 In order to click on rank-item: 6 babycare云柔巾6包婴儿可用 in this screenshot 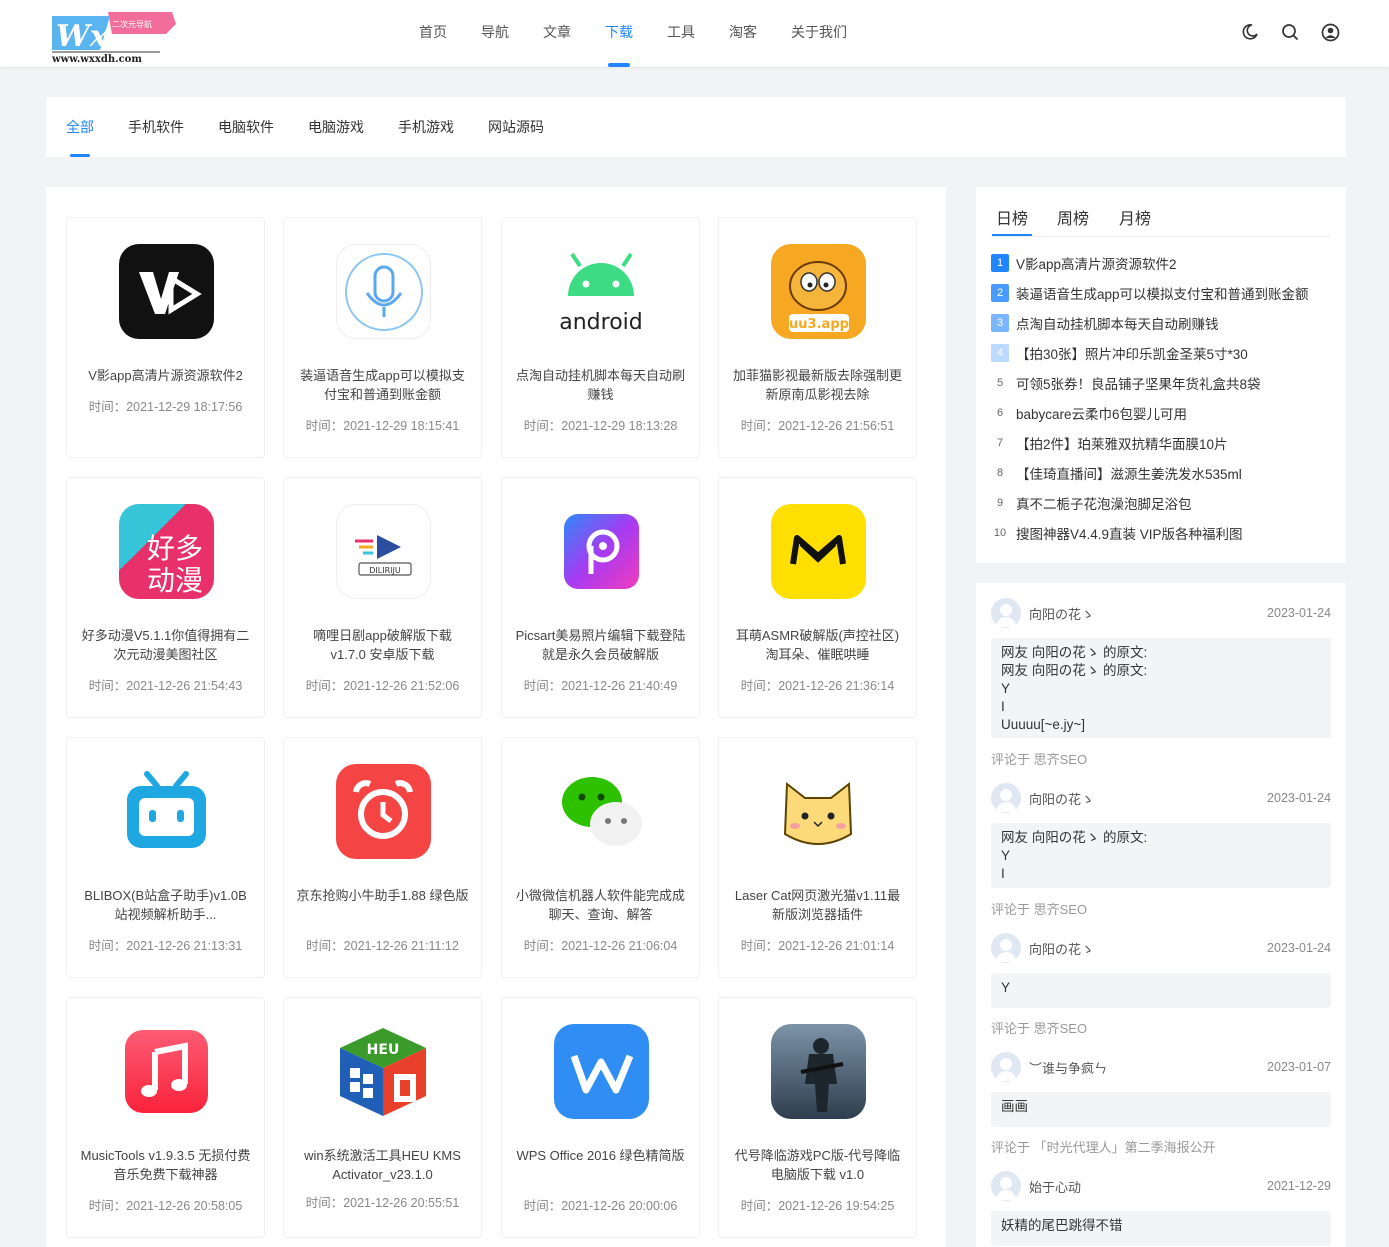, I will do `click(1089, 413)`.